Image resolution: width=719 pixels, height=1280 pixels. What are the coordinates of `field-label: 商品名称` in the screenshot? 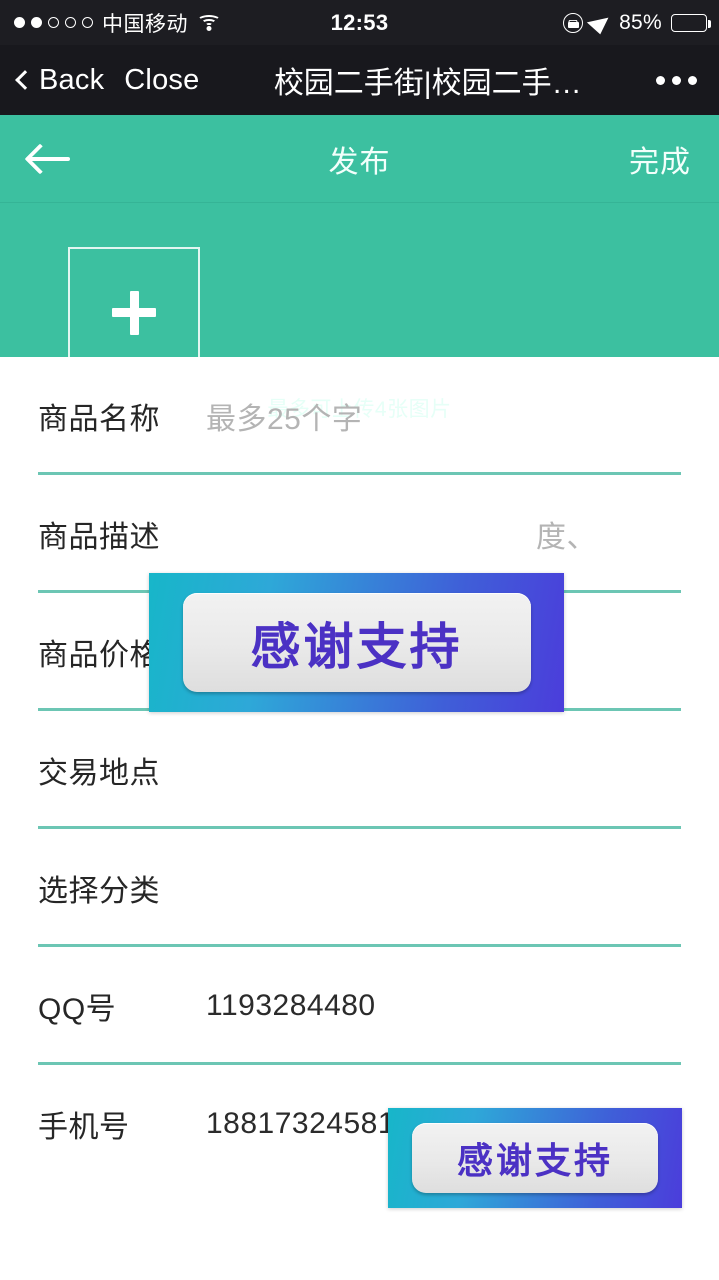 It's located at (99, 419).